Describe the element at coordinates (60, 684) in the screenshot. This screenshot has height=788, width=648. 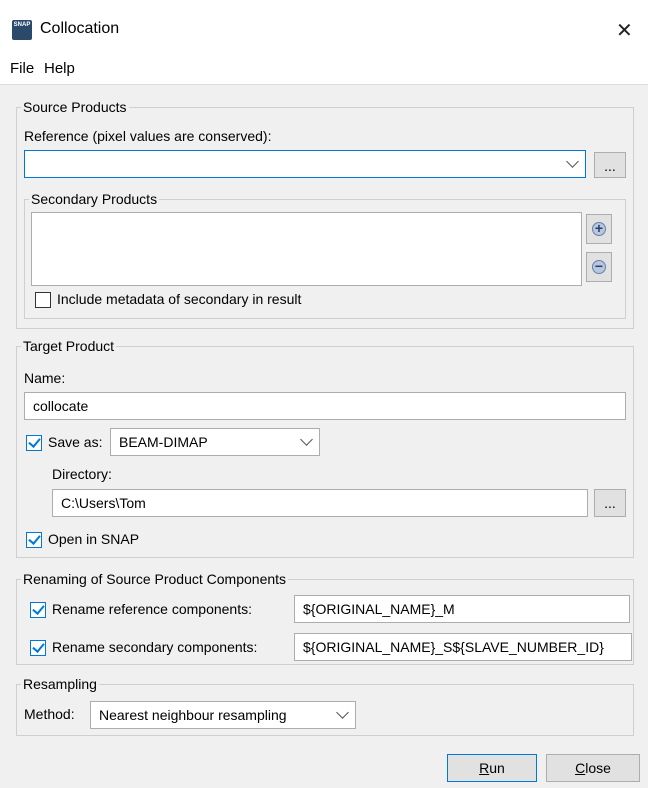
I see `resampling-legend: Resampling` at that location.